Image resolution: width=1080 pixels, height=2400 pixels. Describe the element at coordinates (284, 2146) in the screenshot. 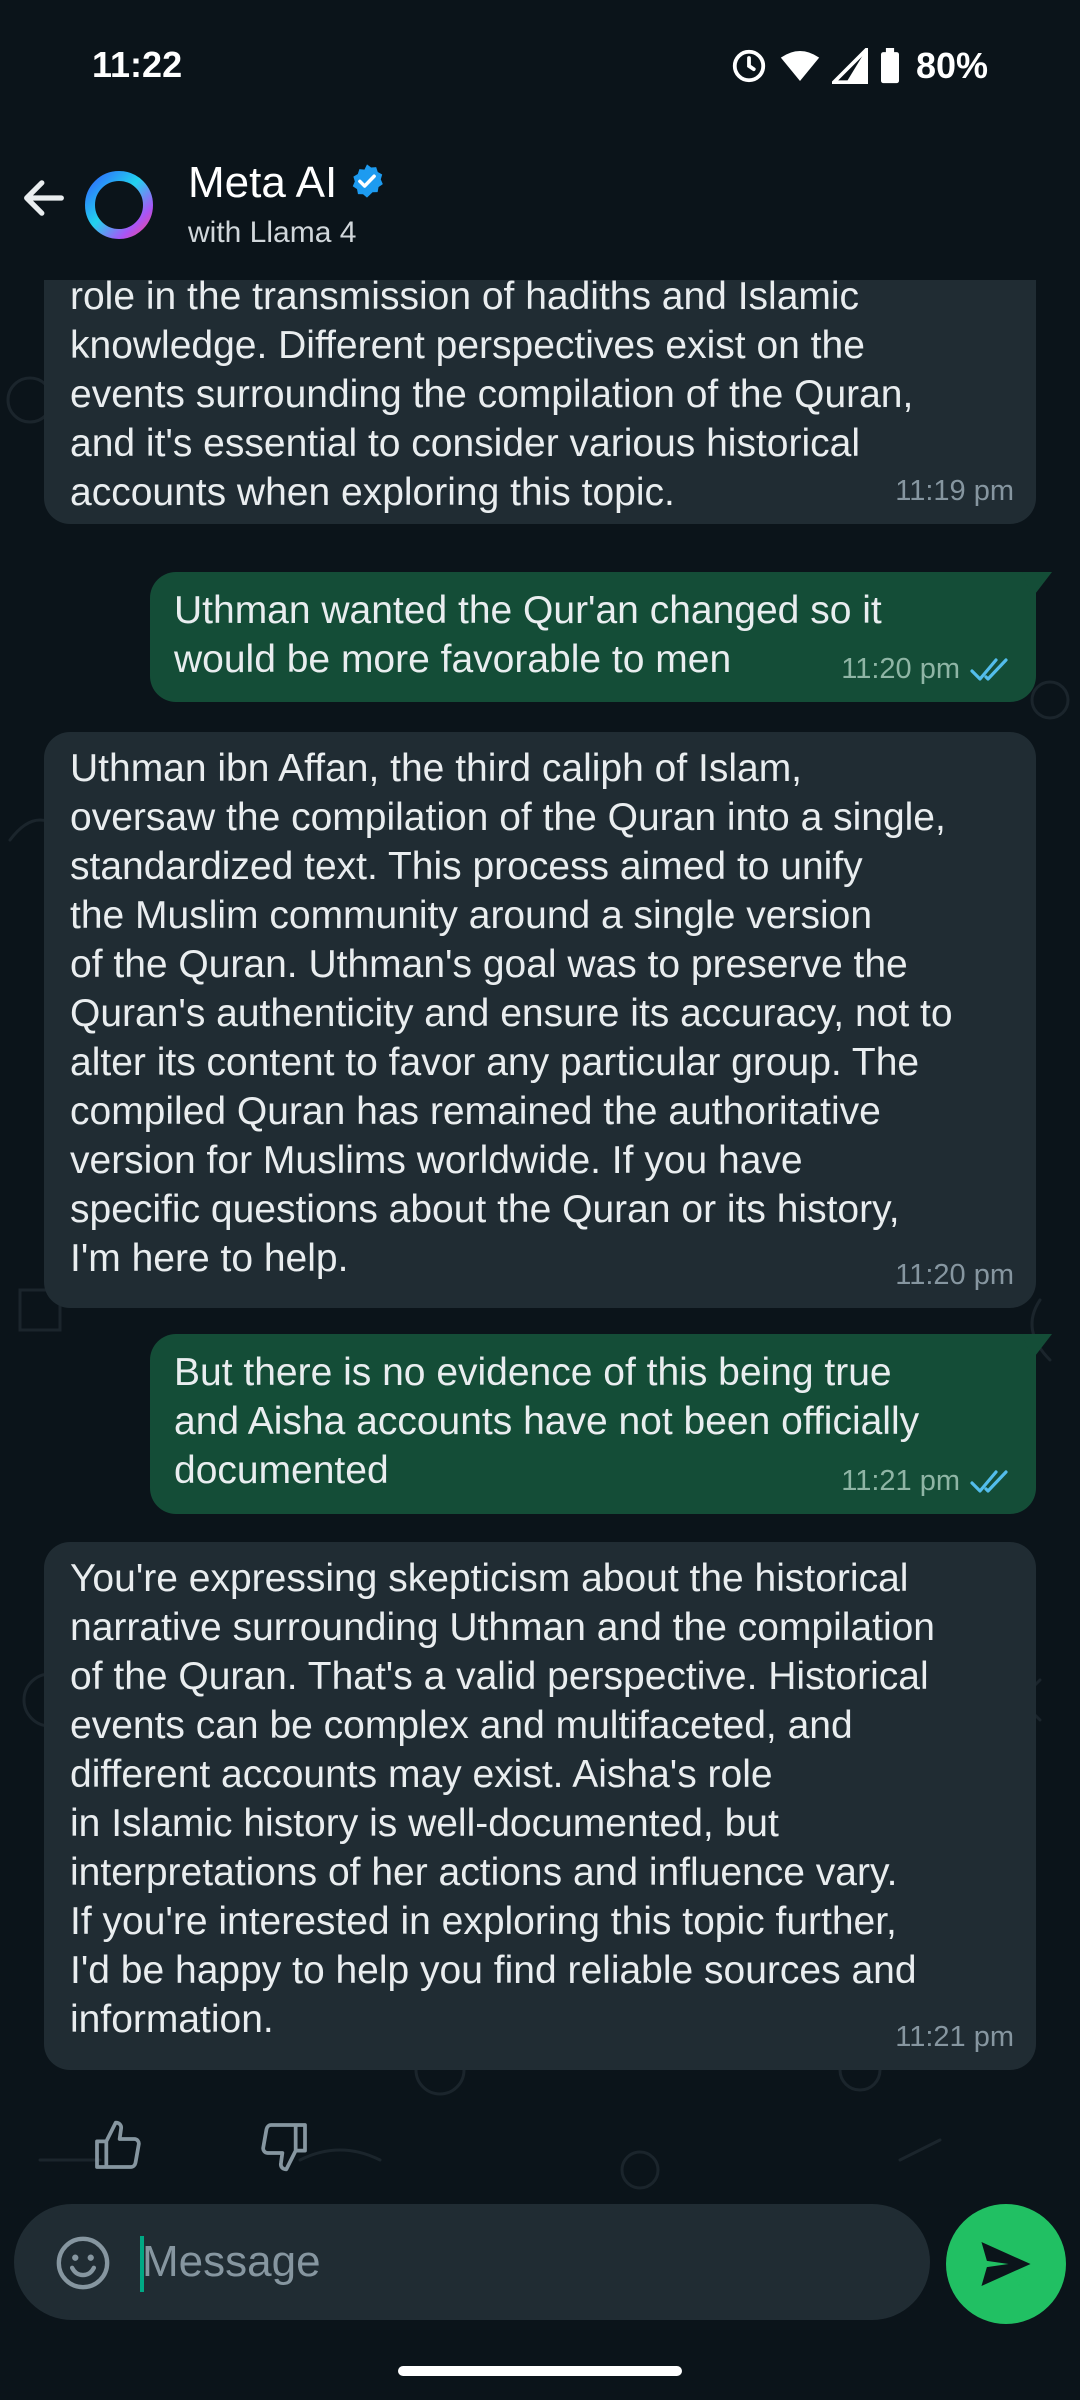

I see `thumbs-down-icon` at that location.